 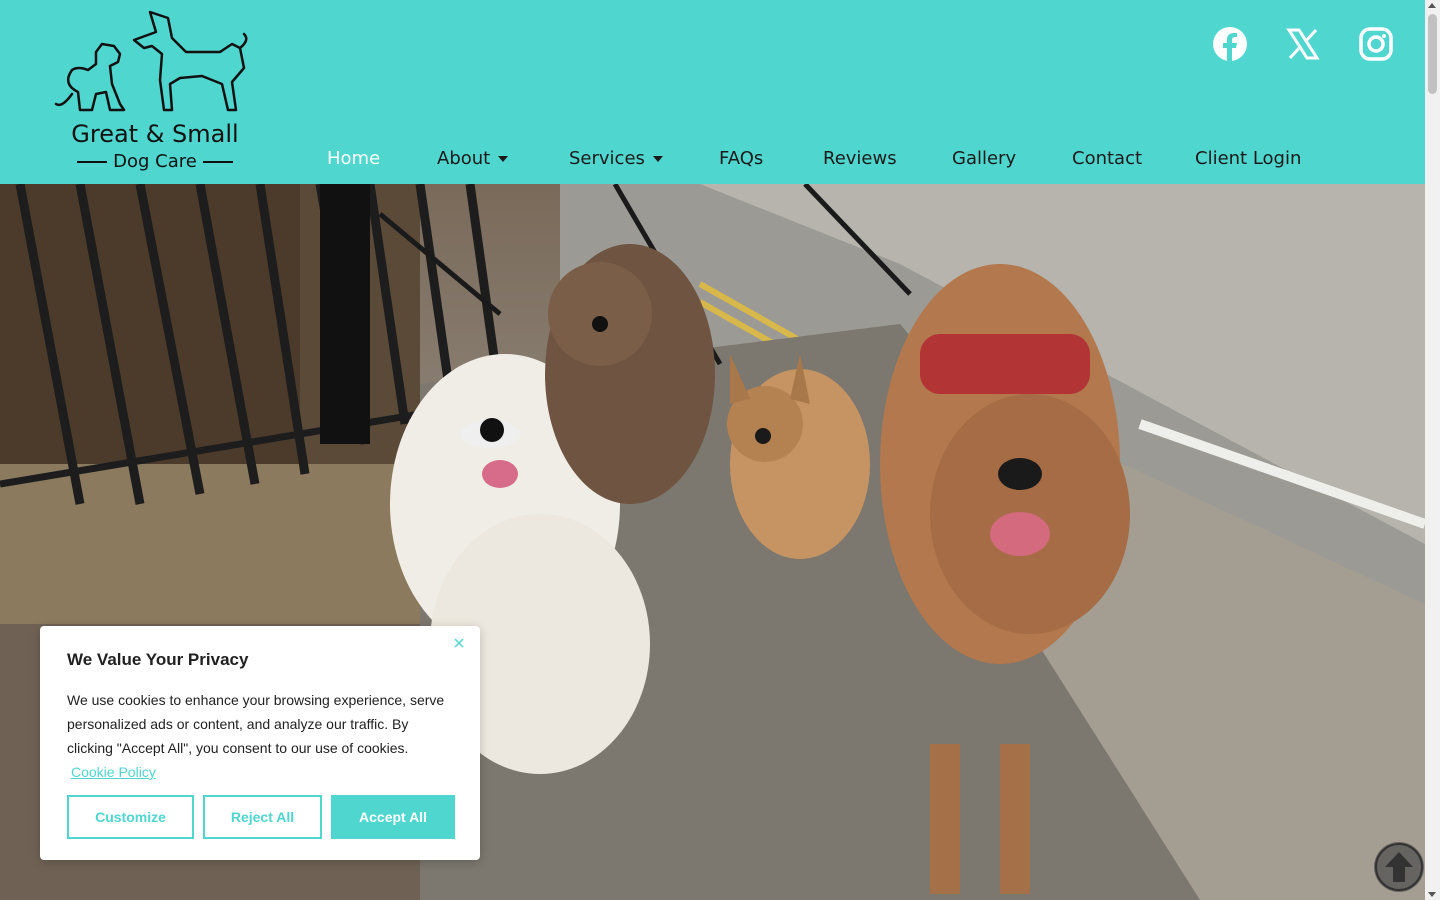 I want to click on back-to-top-button, so click(x=1399, y=867).